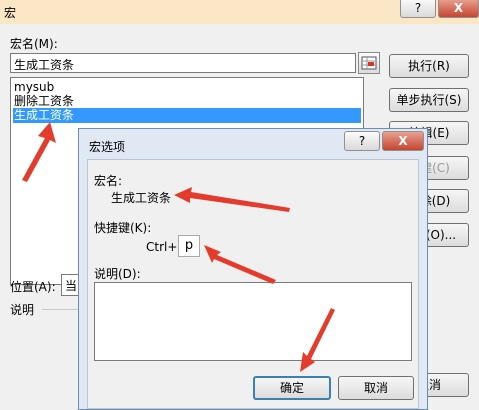 The image size is (479, 410). What do you see at coordinates (71, 286) in the screenshot?
I see `location-select-value: 当` at bounding box center [71, 286].